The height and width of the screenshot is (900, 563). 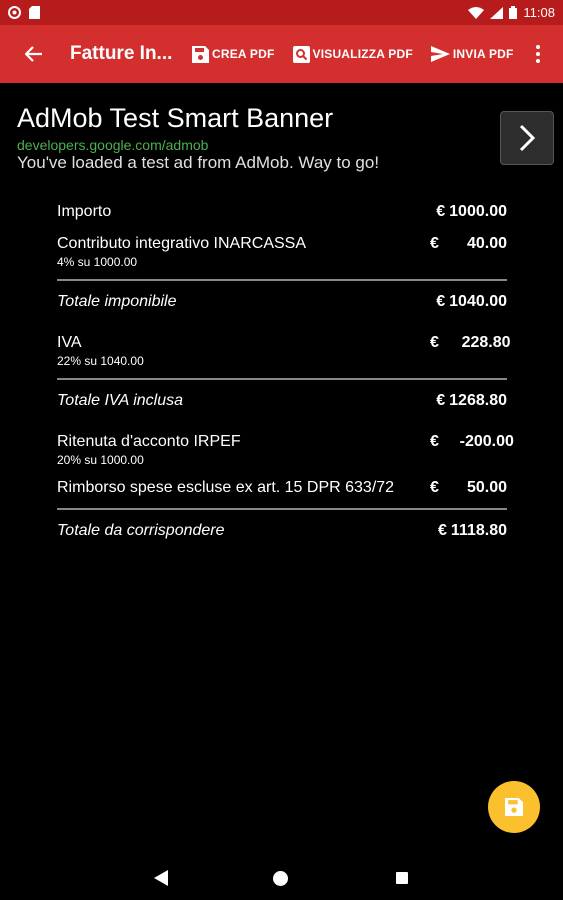 I want to click on save-fab, so click(x=514, y=807).